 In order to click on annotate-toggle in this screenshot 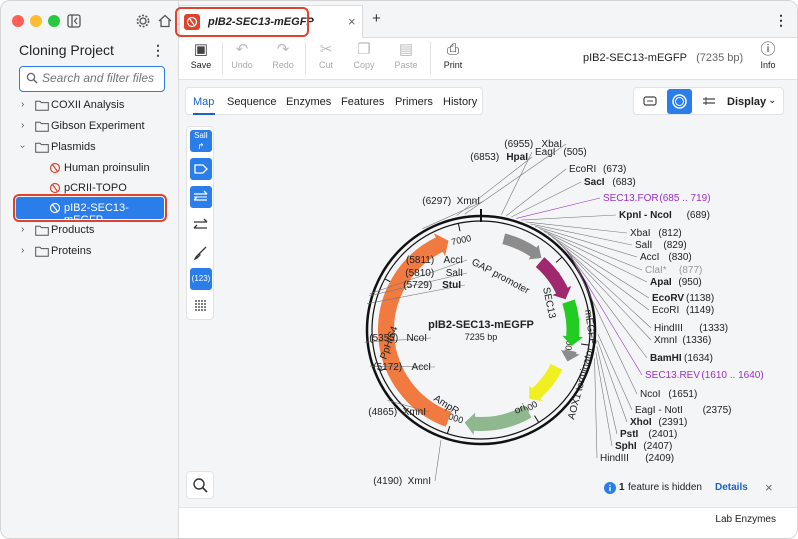, I will do `click(201, 253)`.